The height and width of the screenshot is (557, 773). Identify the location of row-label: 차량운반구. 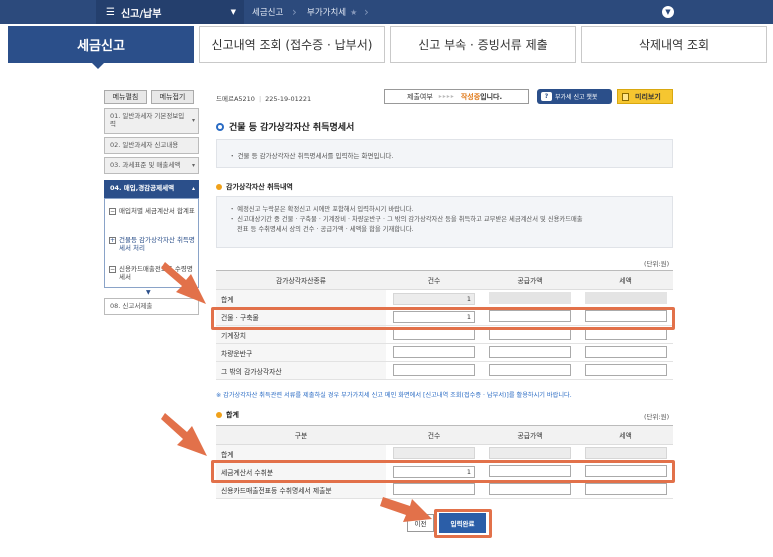
(301, 352).